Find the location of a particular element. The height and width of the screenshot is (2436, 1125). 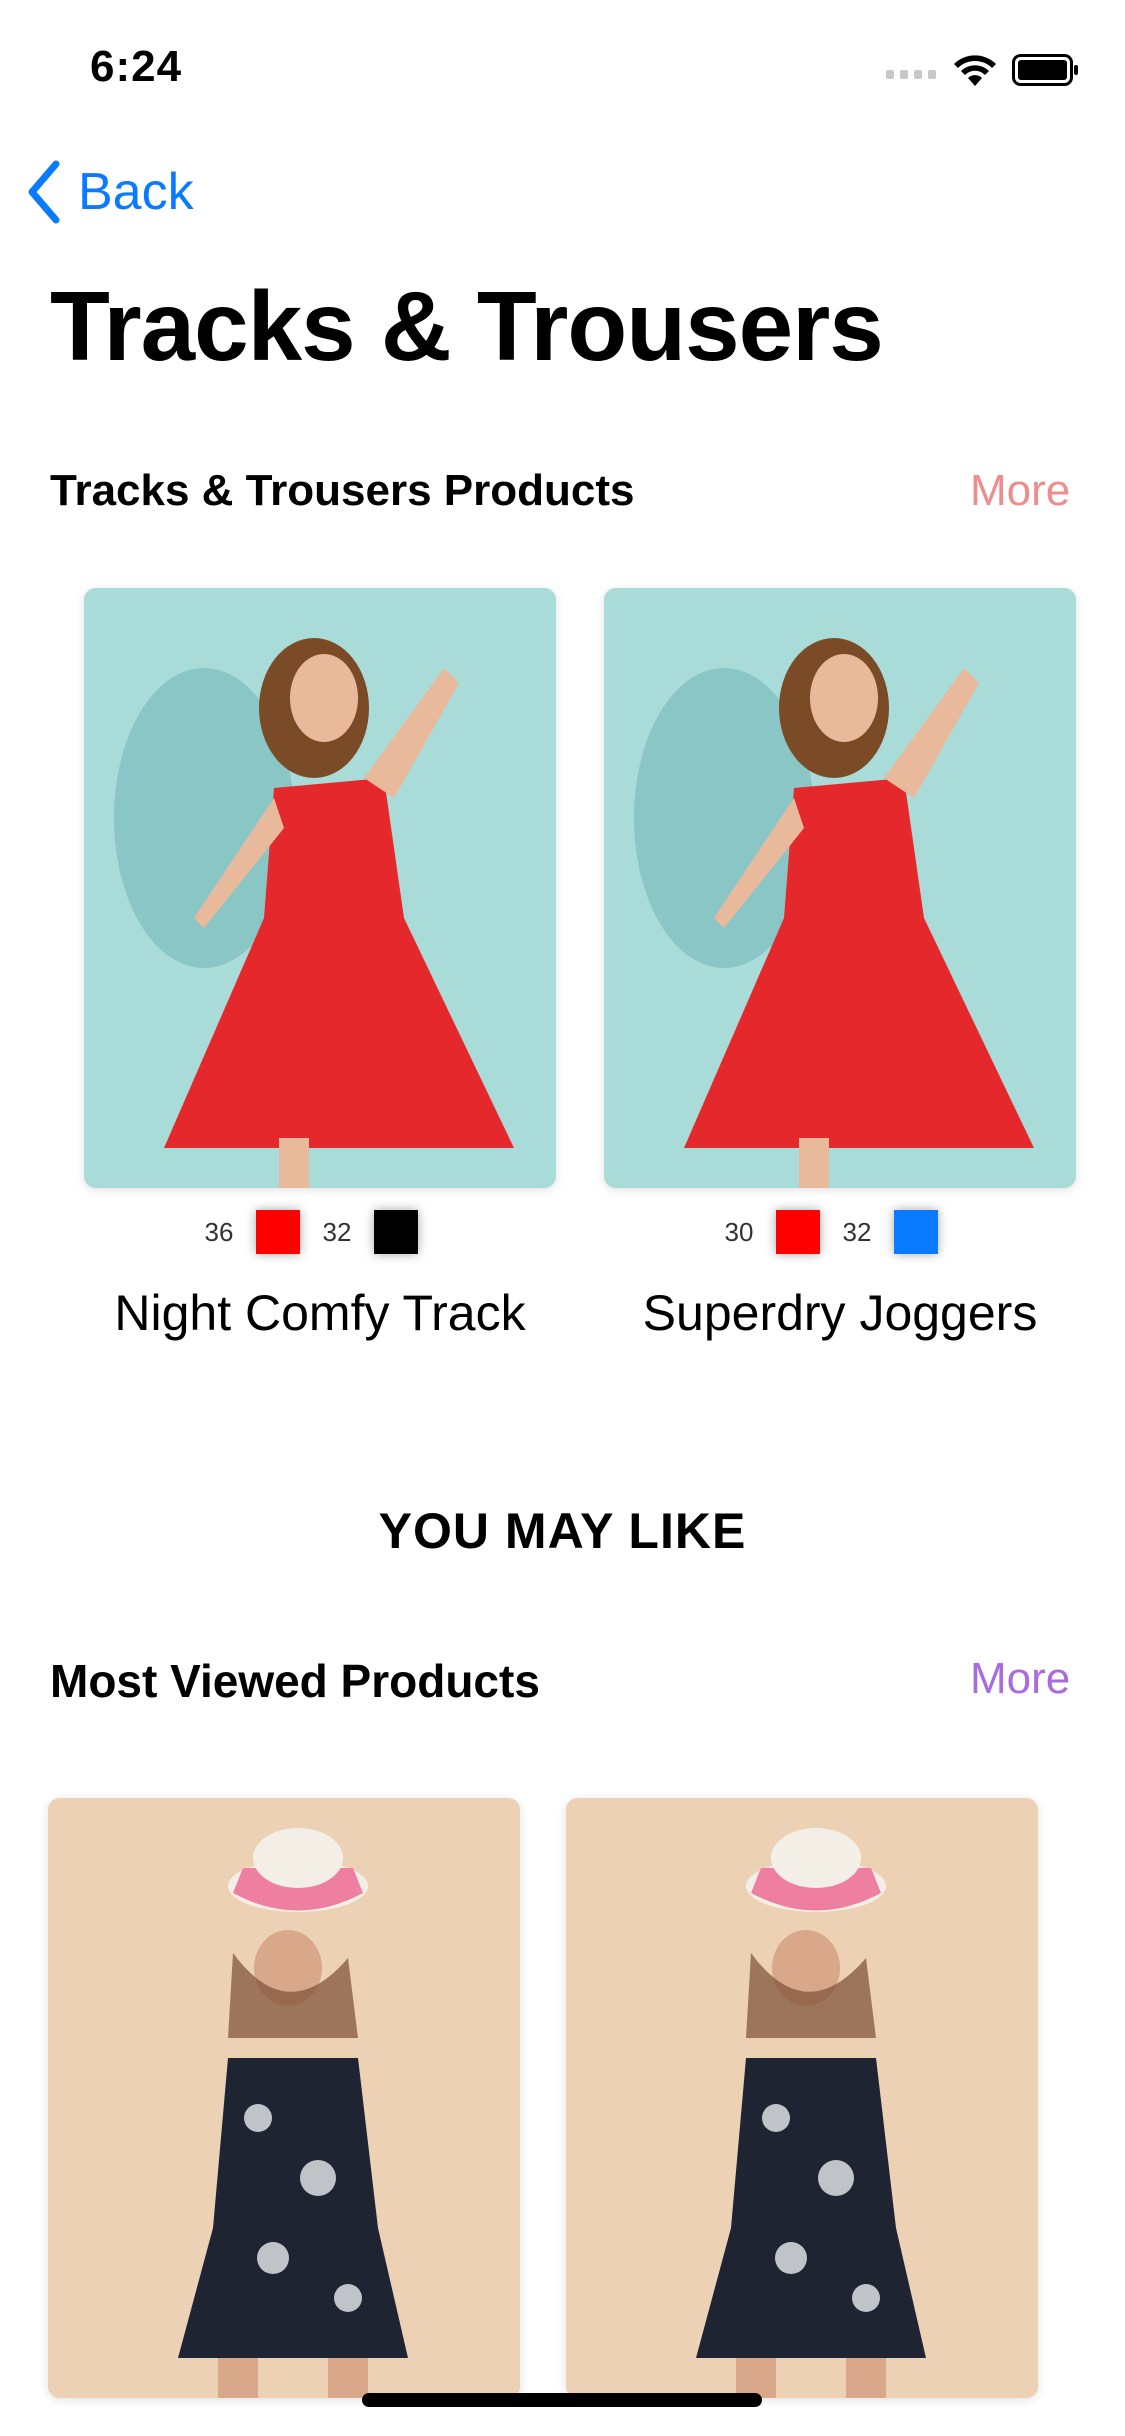

back-button: Back is located at coordinates (109, 192).